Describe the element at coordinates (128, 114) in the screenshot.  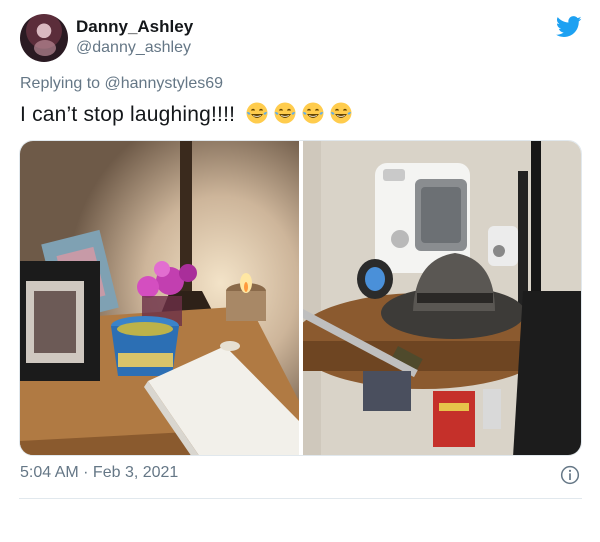
I see `tweet-body: I can’t stop laughing!!!!` at that location.